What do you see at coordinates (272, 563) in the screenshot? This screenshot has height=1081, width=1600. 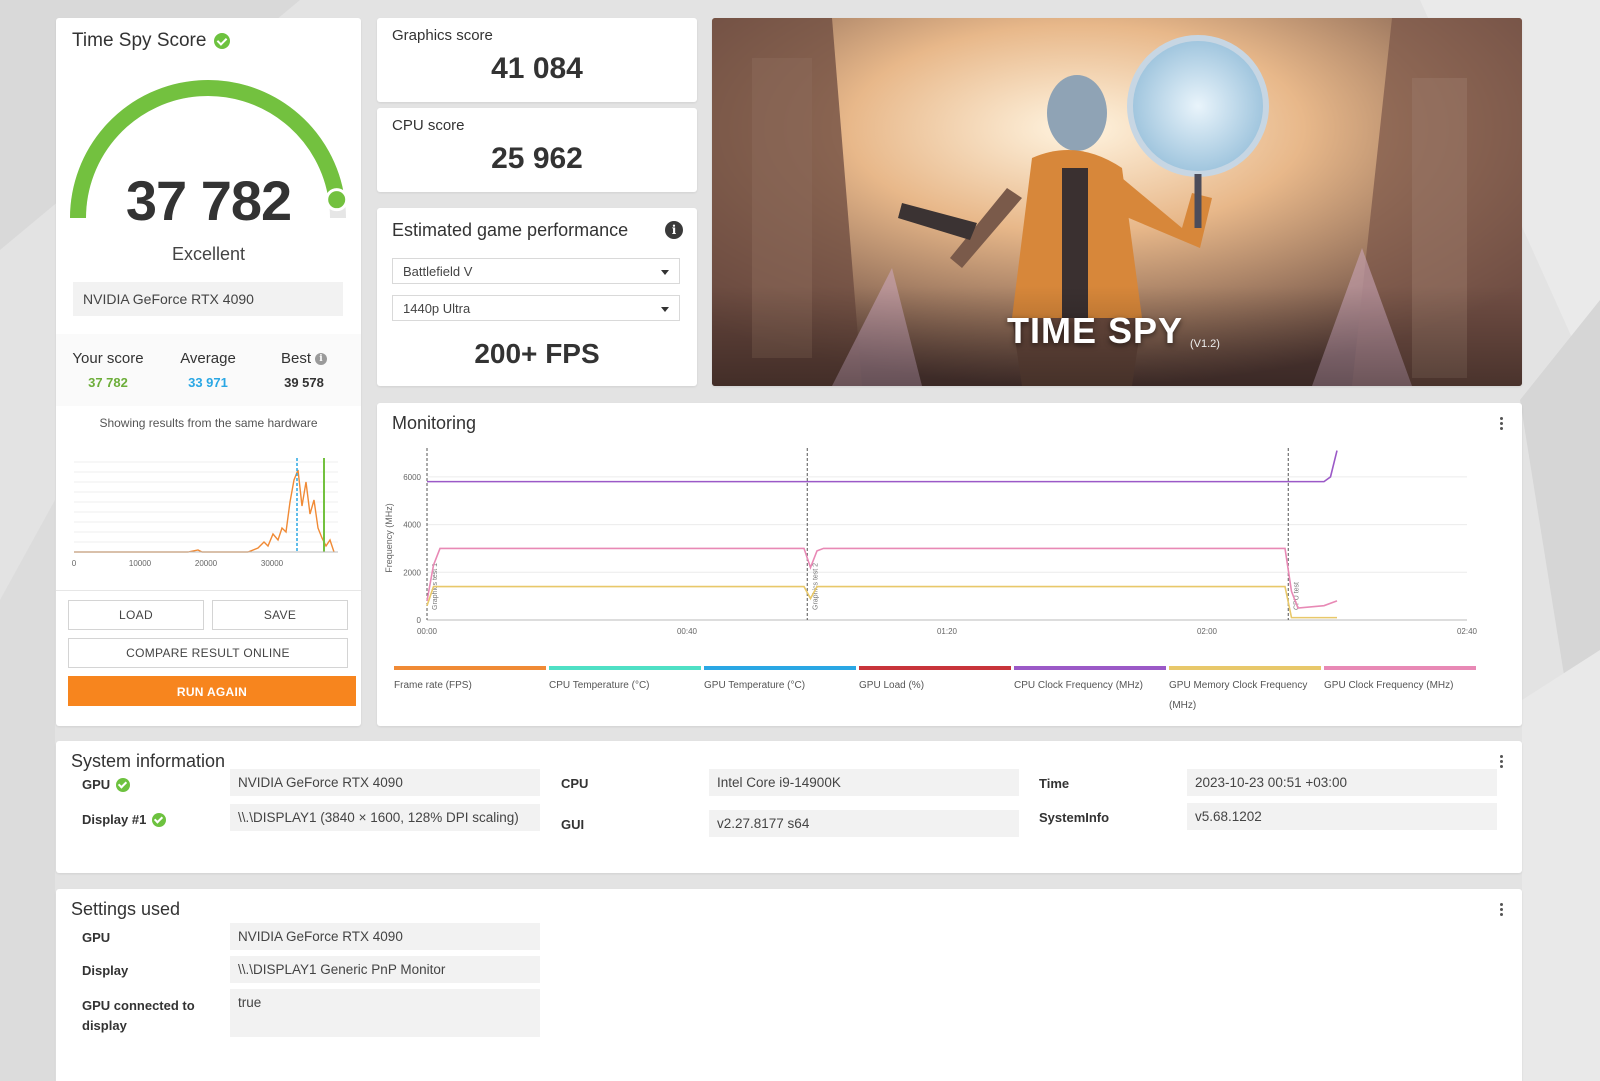 I see `hist-tick-3: 30000` at bounding box center [272, 563].